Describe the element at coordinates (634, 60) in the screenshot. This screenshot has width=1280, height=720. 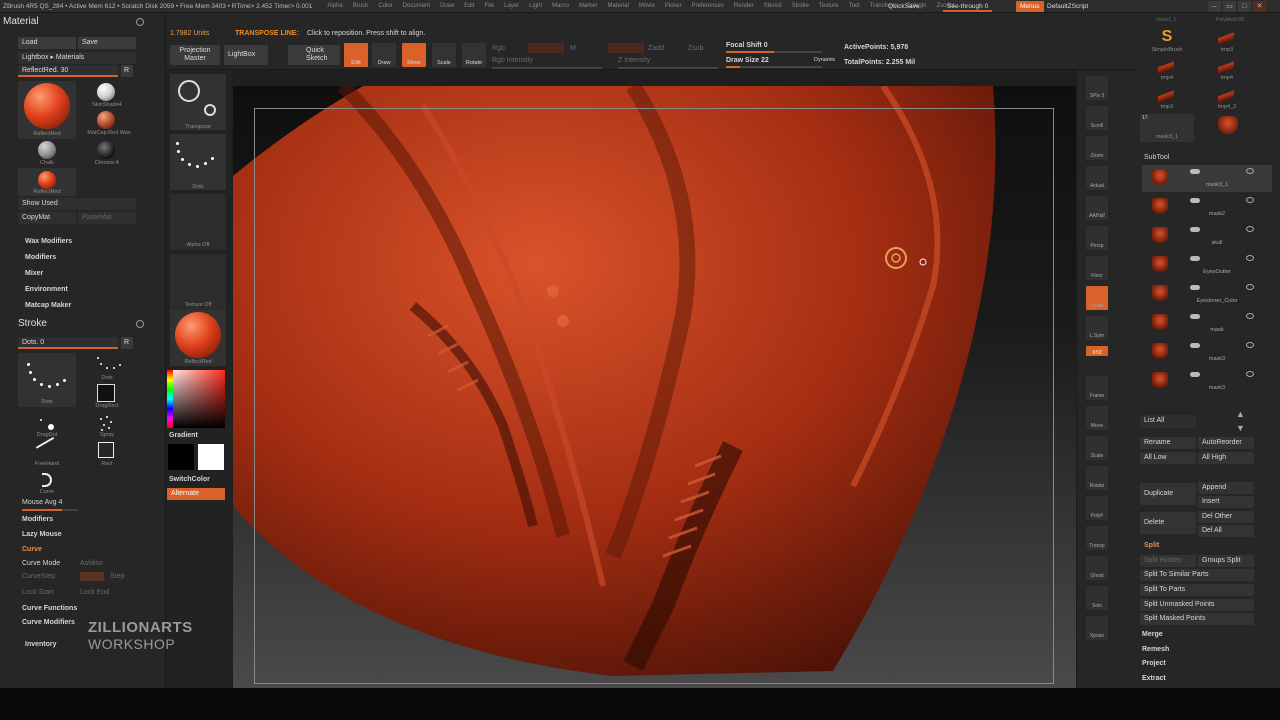
I see `z-intensity-slider: Z Intensity` at that location.